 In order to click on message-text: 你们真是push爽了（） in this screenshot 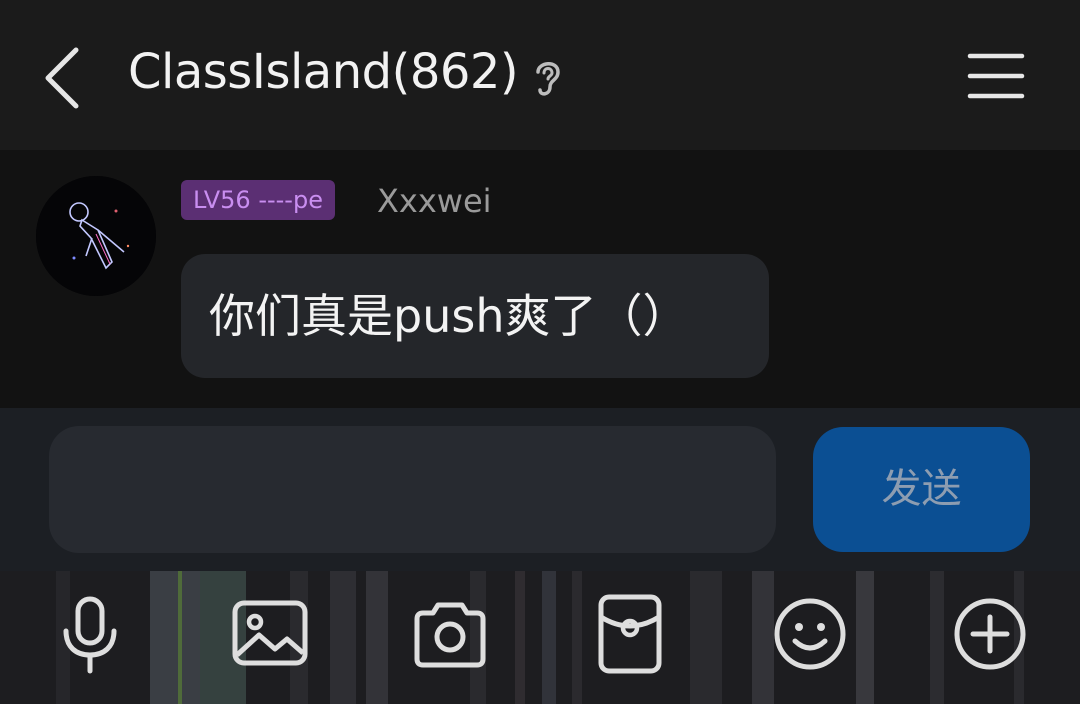, I will do `click(449, 316)`.